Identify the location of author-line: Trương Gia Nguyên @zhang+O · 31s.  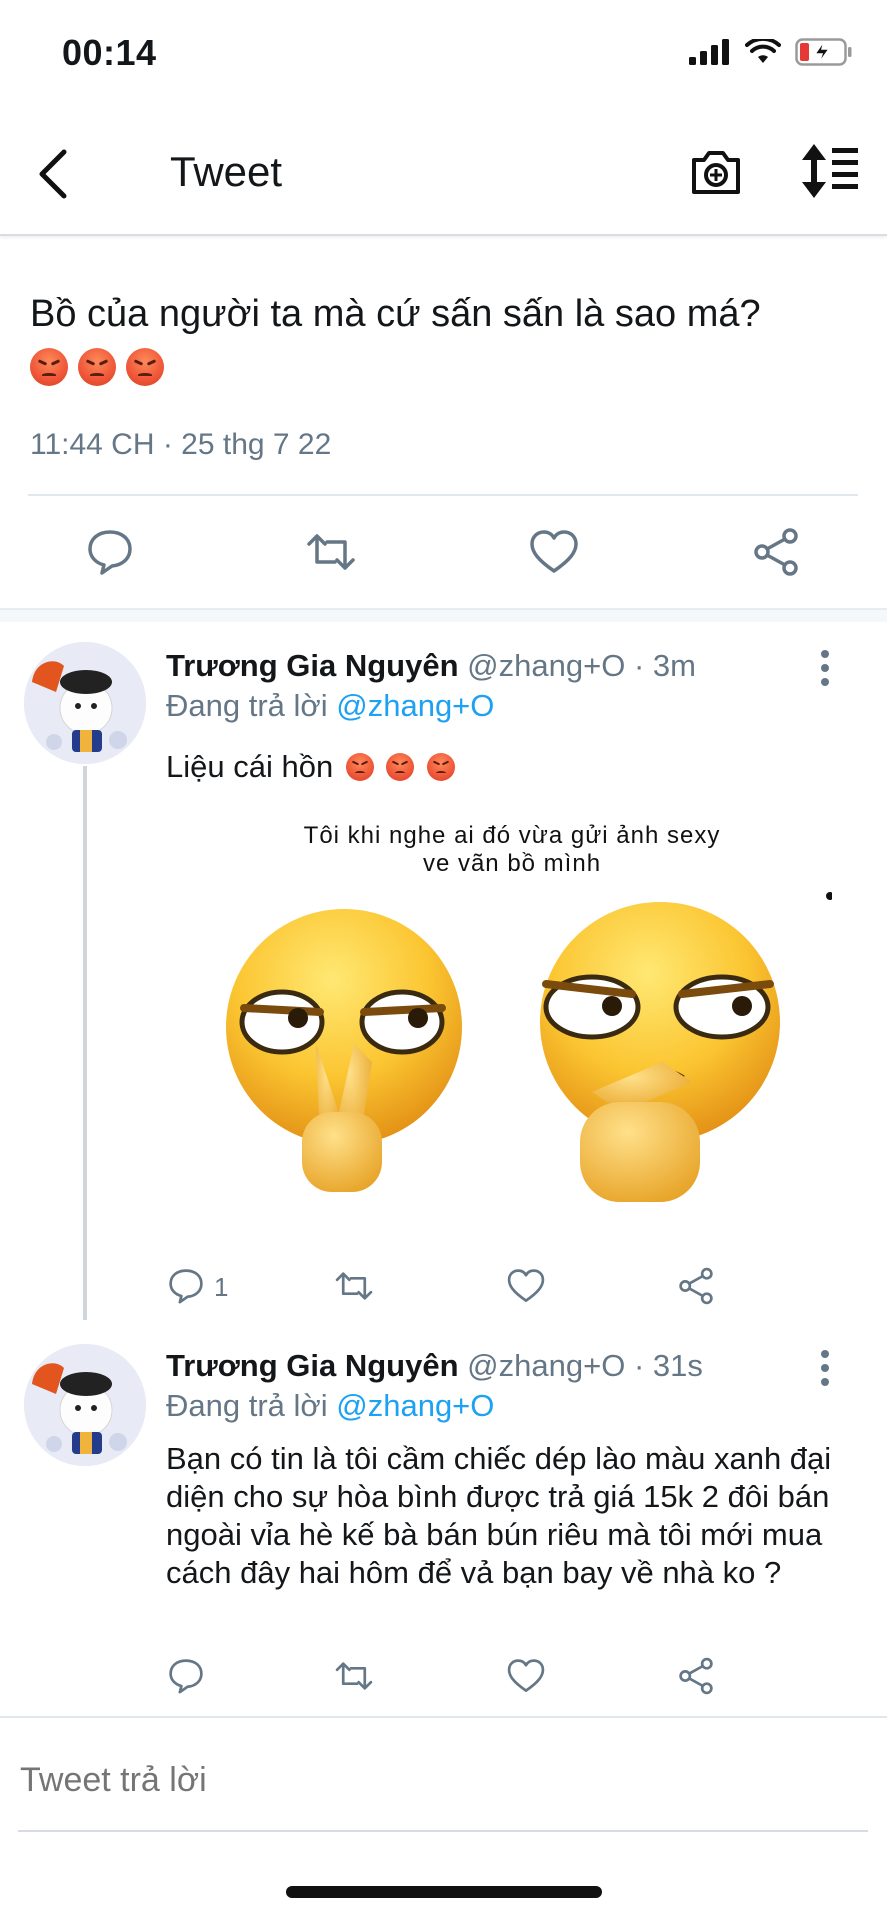
(434, 1366).